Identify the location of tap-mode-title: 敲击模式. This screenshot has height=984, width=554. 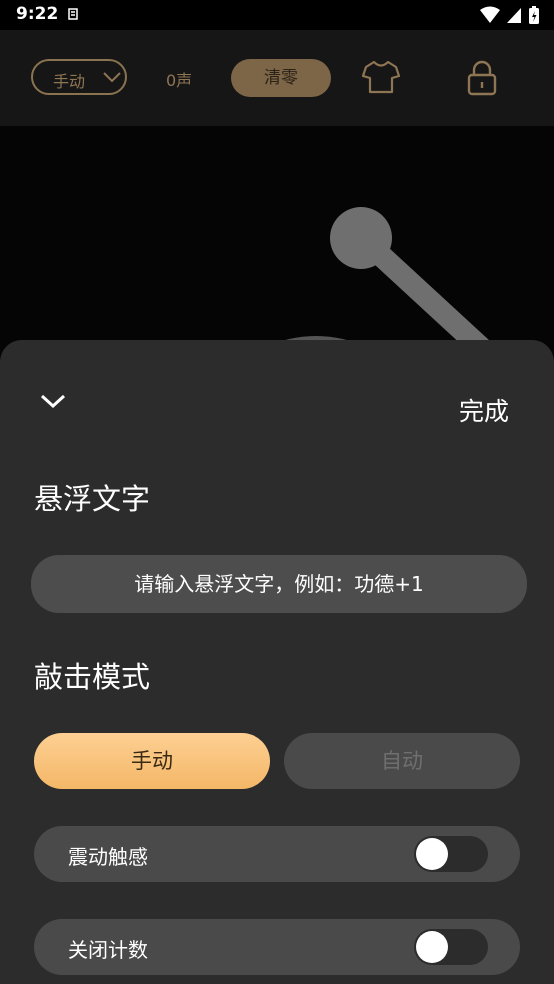
(92, 677).